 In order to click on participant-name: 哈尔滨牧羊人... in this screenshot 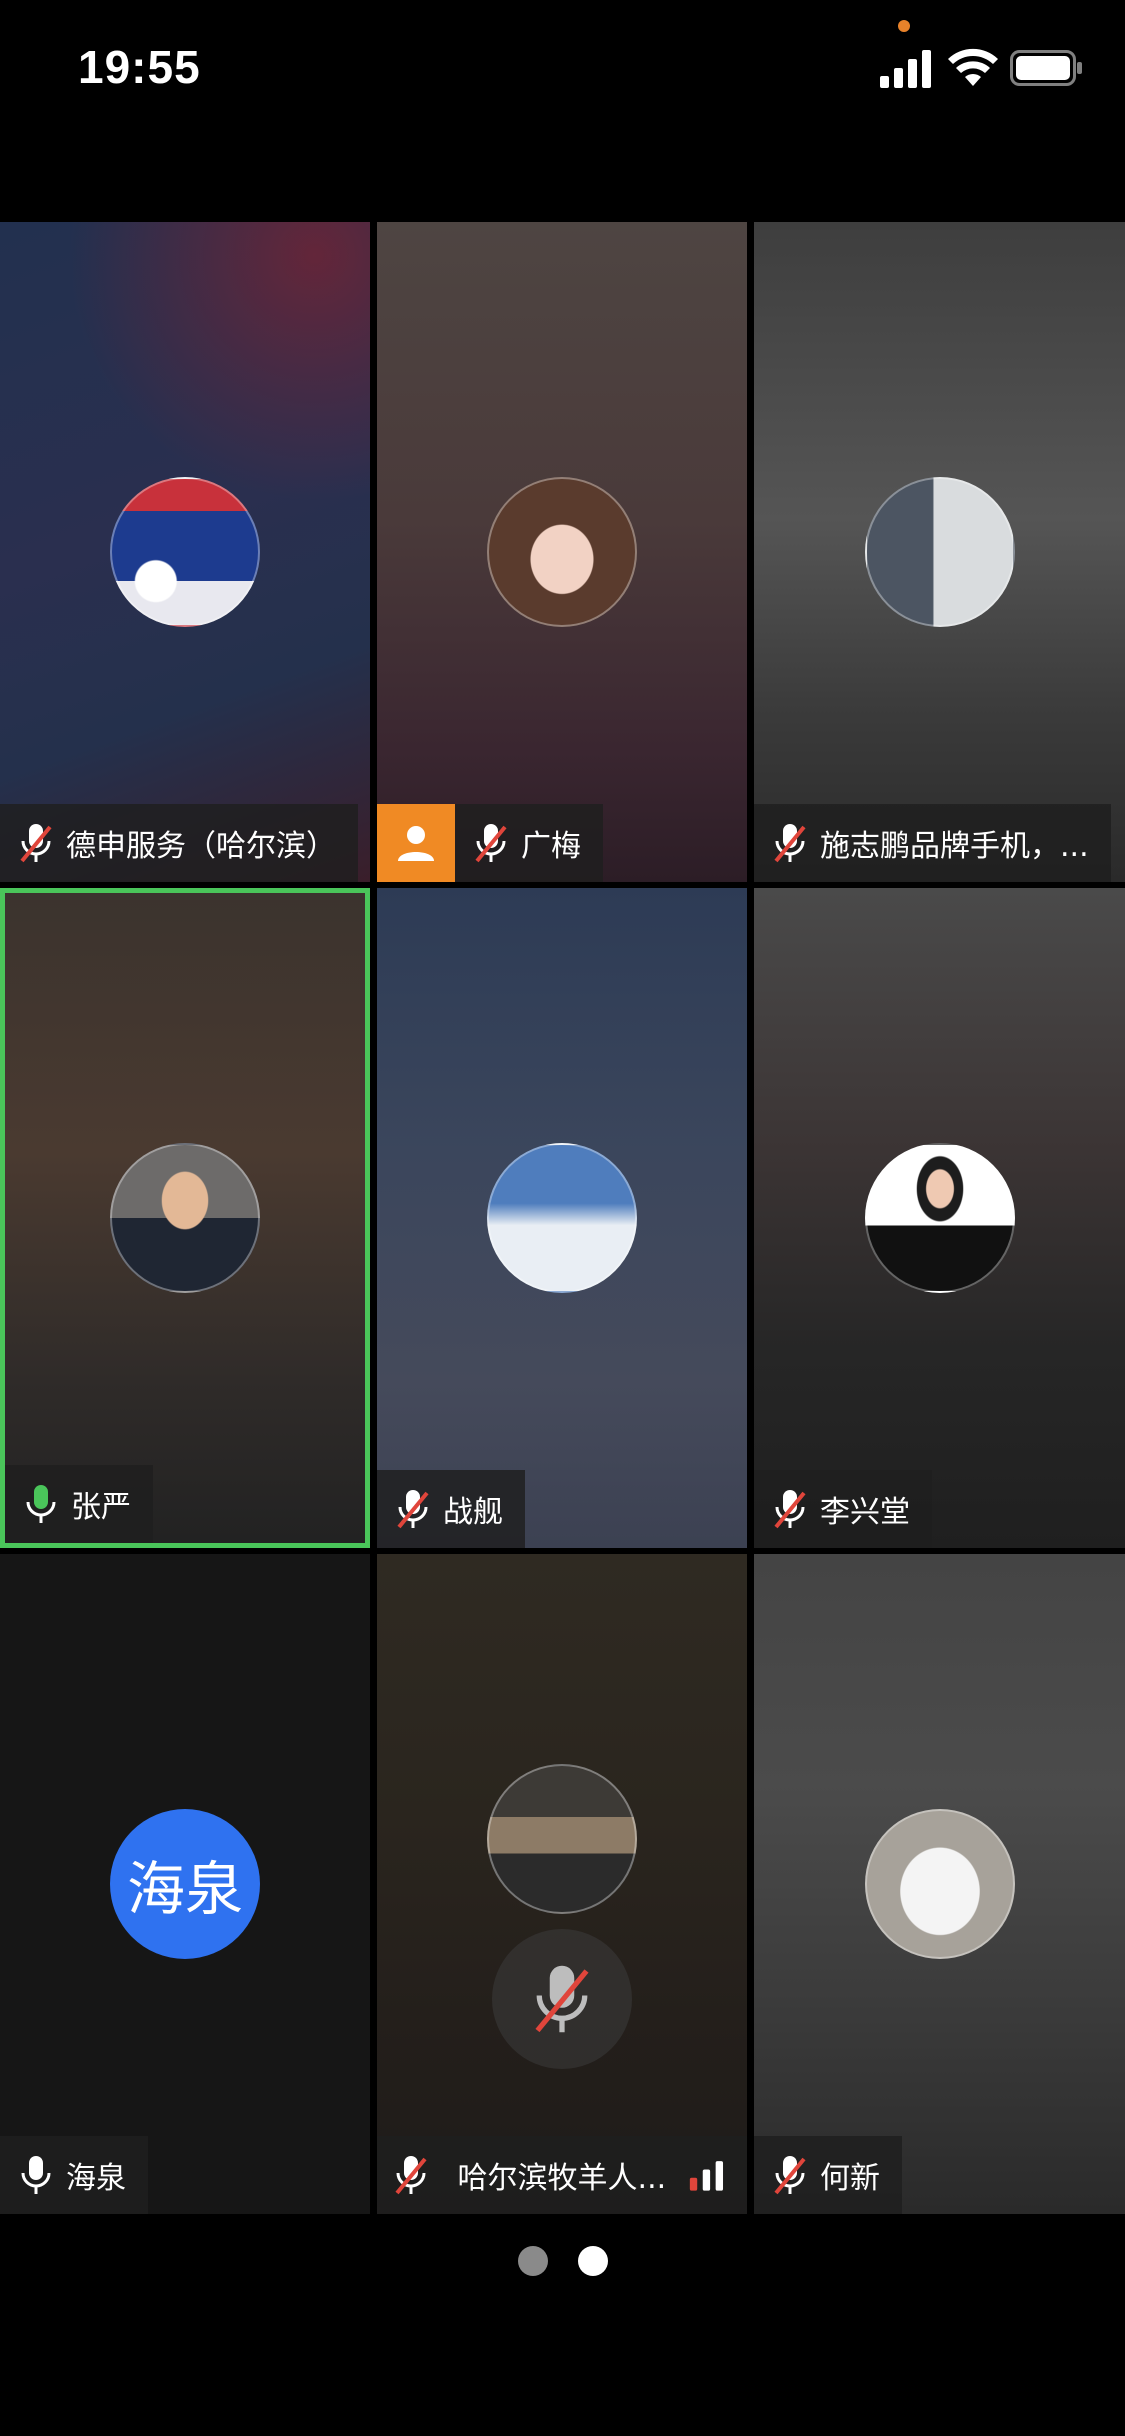, I will do `click(562, 2178)`.